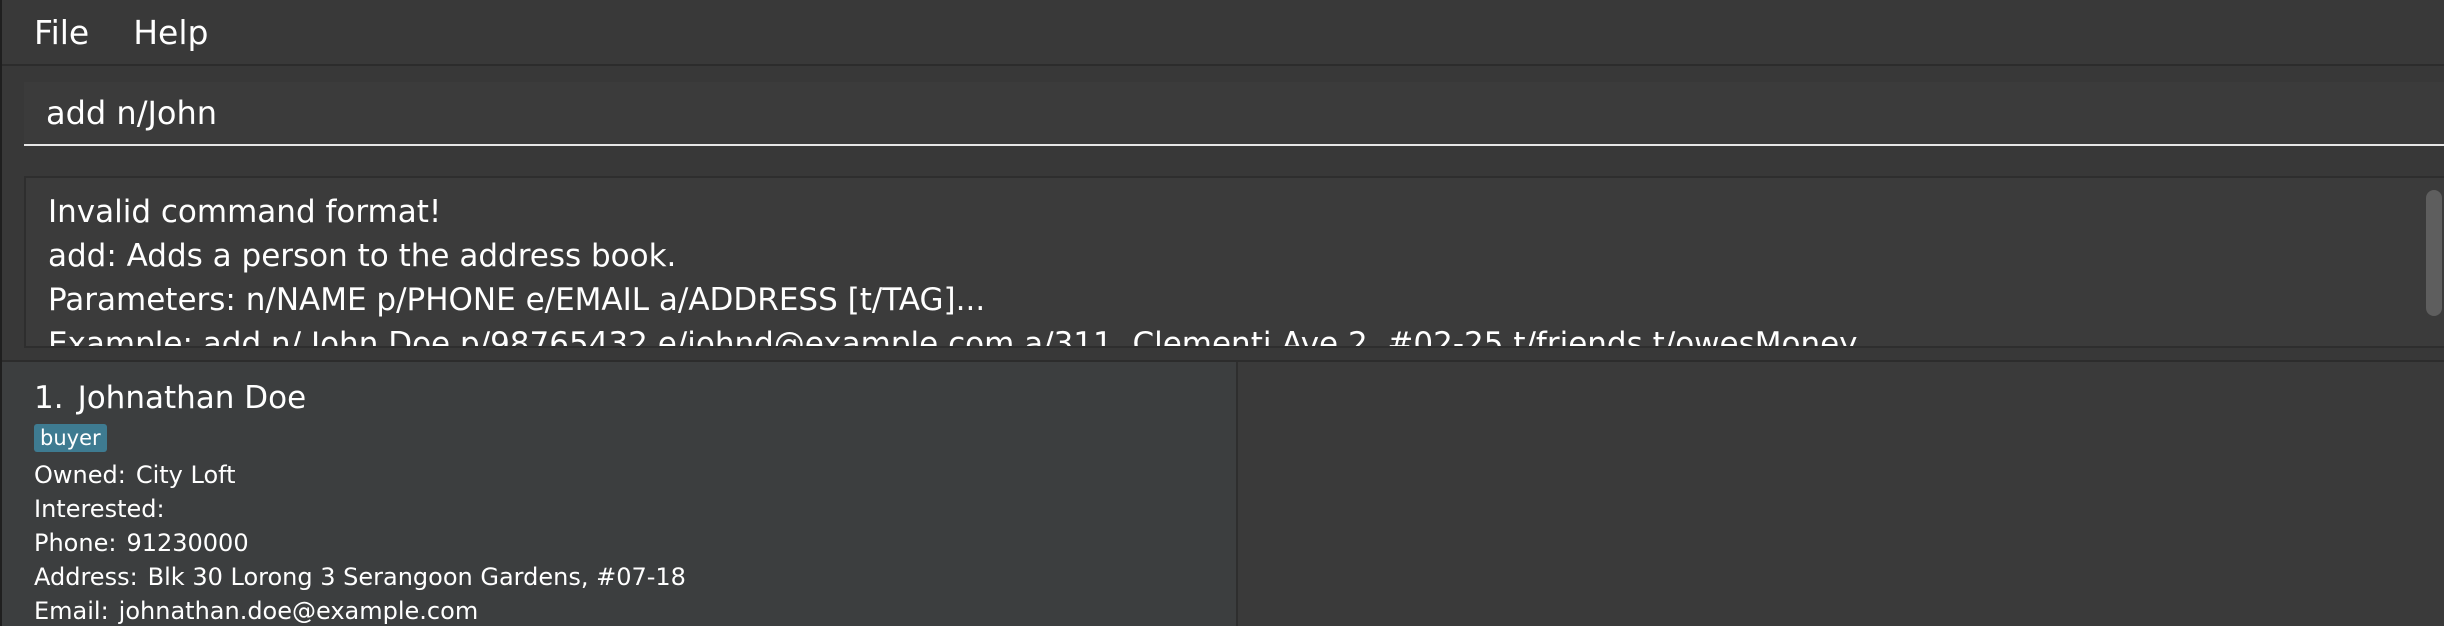  What do you see at coordinates (625, 475) in the screenshot?
I see `owned-field: Owned: City Loft` at bounding box center [625, 475].